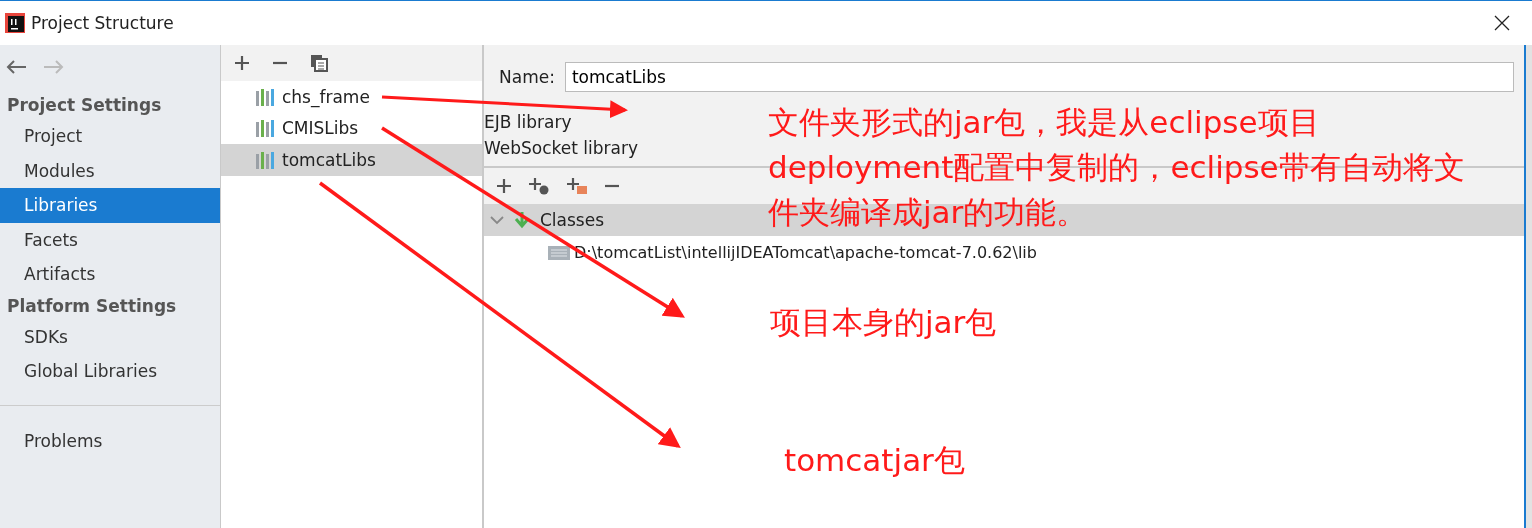 Image resolution: width=1532 pixels, height=528 pixels. What do you see at coordinates (351, 97) in the screenshot?
I see `library-item: chs_frame` at bounding box center [351, 97].